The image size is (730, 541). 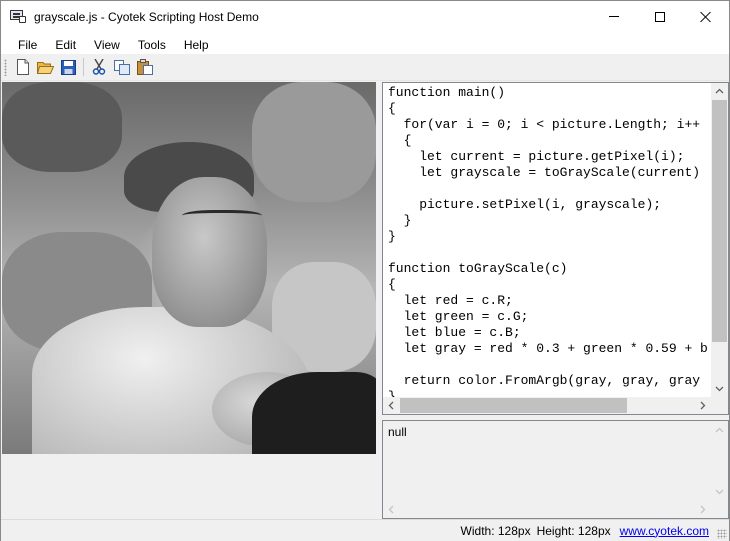 I want to click on window-controls, so click(x=660, y=16).